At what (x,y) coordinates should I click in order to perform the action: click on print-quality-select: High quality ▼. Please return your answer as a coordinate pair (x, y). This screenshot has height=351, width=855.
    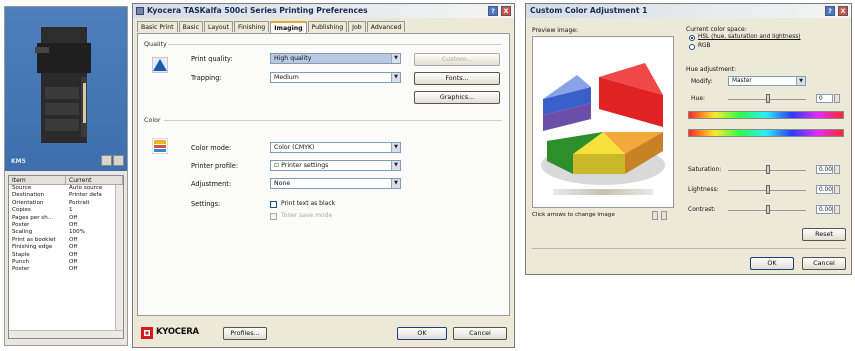
    Looking at the image, I should click on (335, 58).